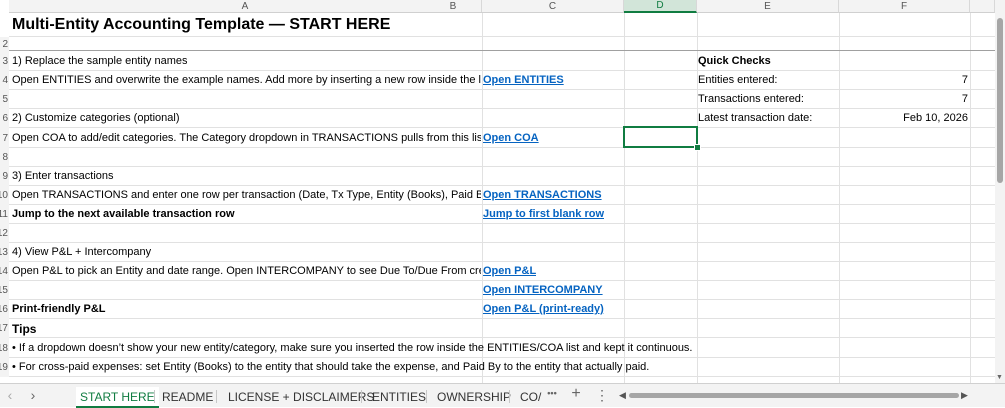 The height and width of the screenshot is (408, 1005). I want to click on tips-heading: Tips, so click(24, 328).